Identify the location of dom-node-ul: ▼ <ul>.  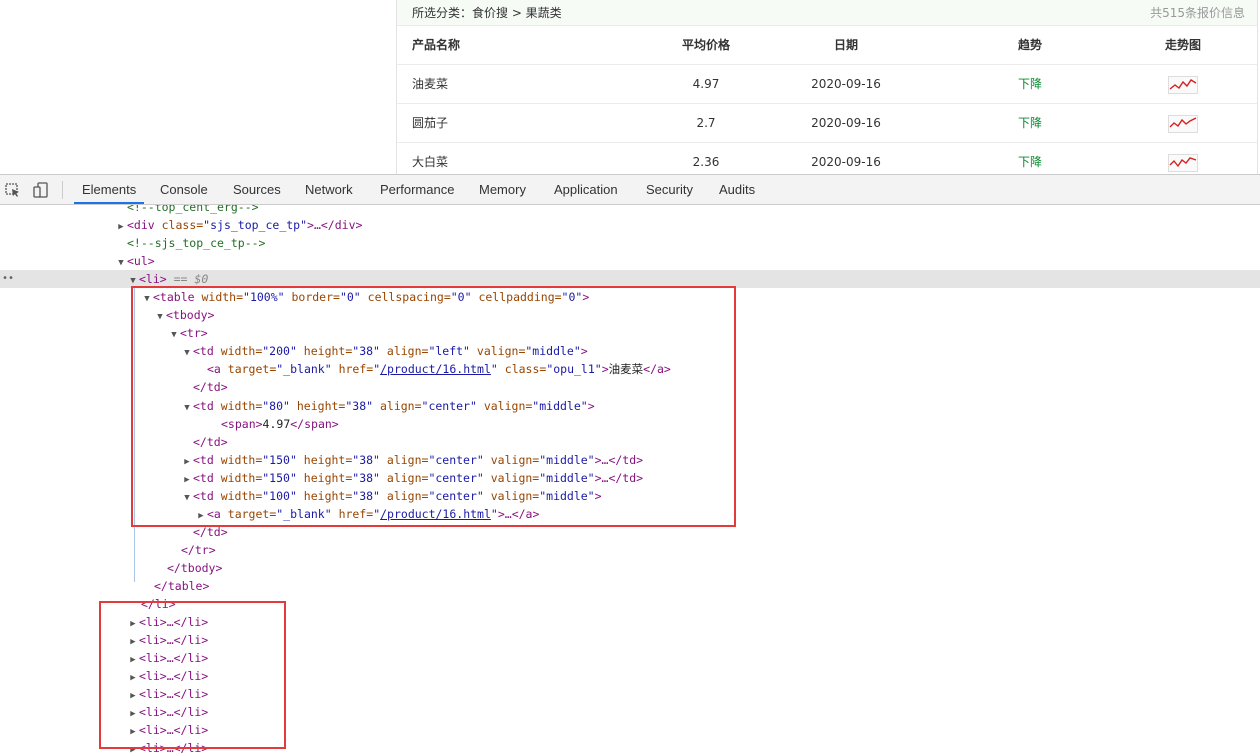
(630, 261).